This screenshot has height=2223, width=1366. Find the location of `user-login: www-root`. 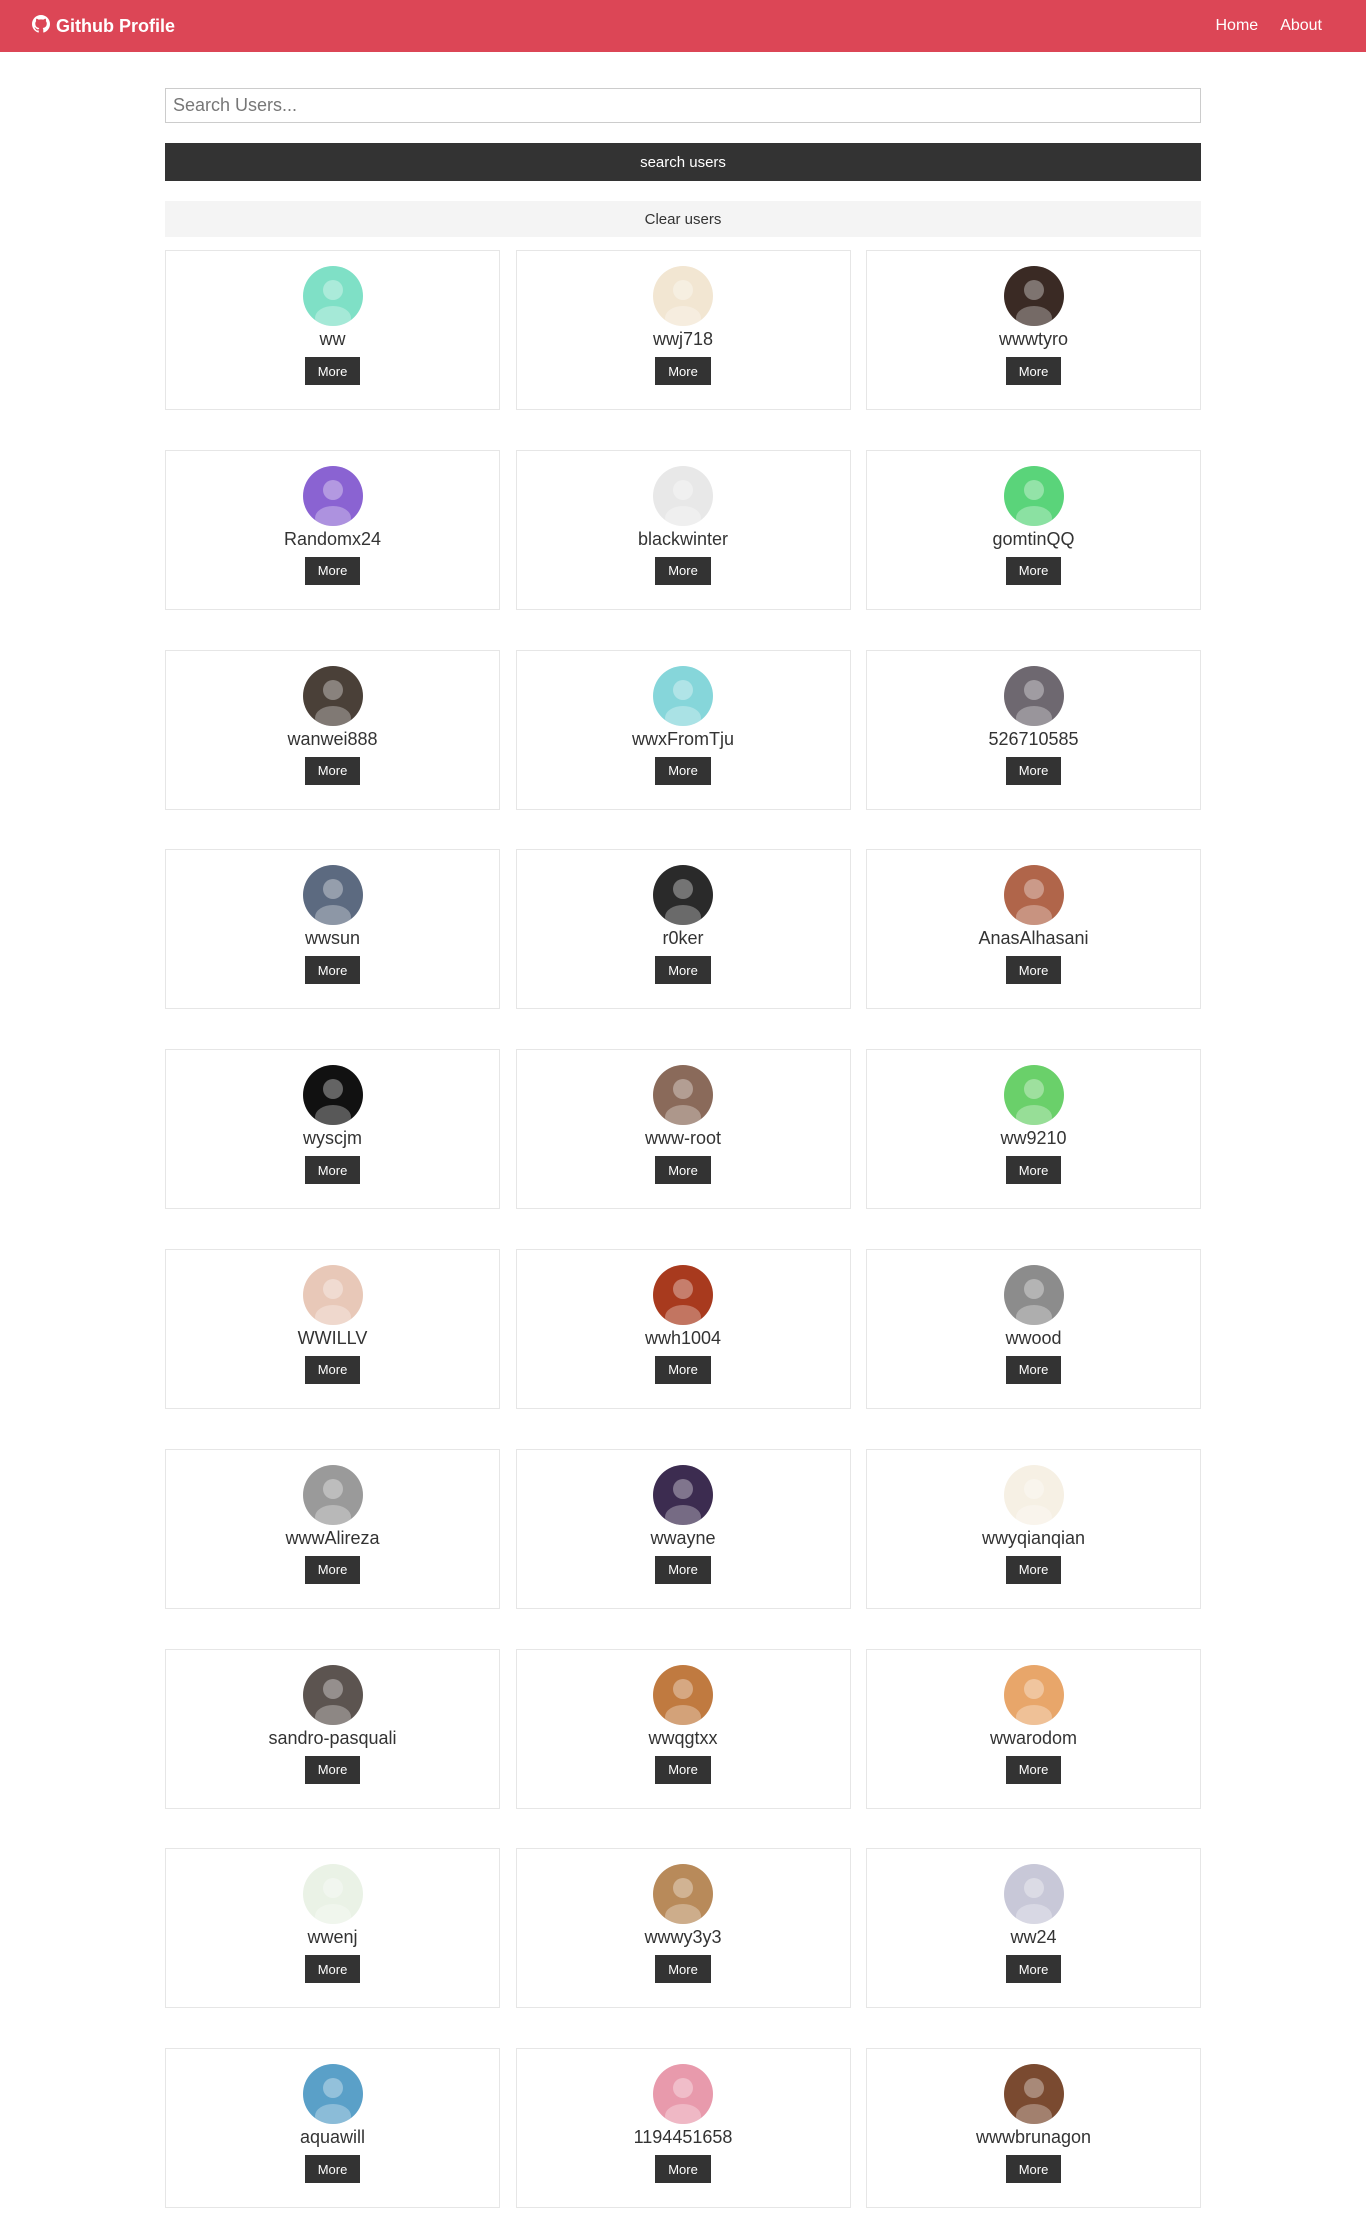

user-login: www-root is located at coordinates (682, 1138).